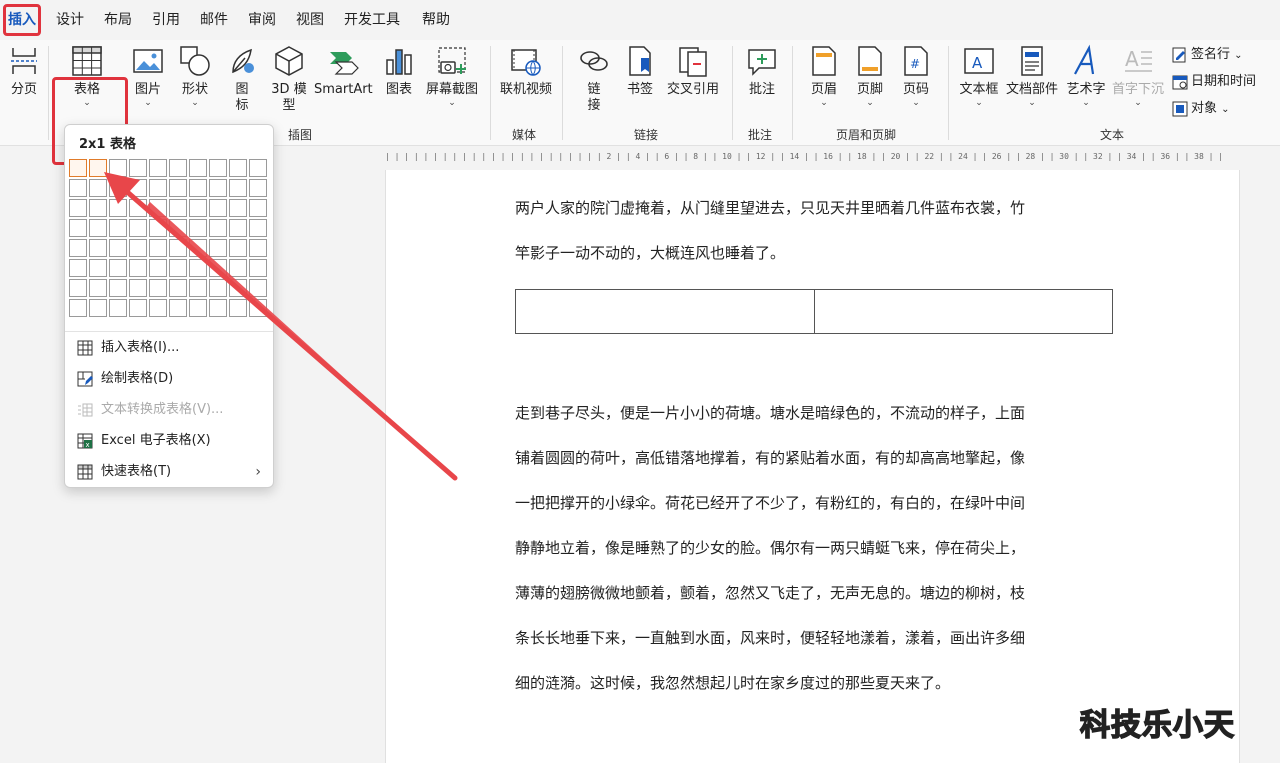 Image resolution: width=1280 pixels, height=763 pixels. Describe the element at coordinates (526, 71) in the screenshot. I see `online-video-button: 联机视频` at that location.